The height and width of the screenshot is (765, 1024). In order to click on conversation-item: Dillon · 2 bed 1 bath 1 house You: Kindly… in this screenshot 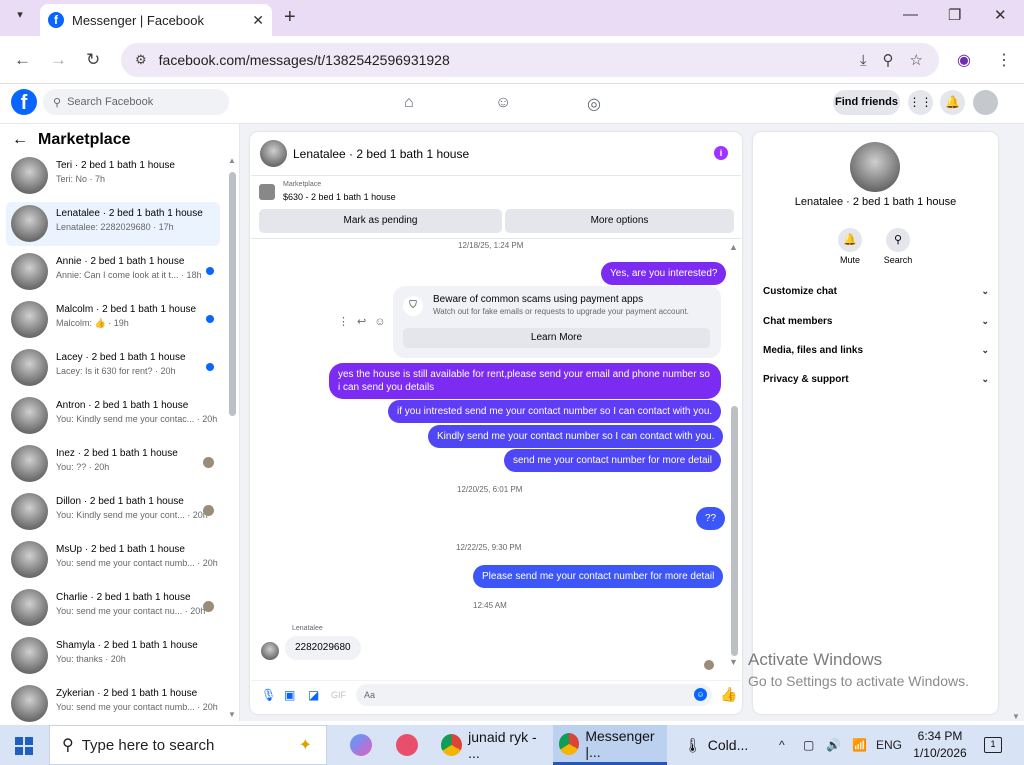, I will do `click(113, 512)`.